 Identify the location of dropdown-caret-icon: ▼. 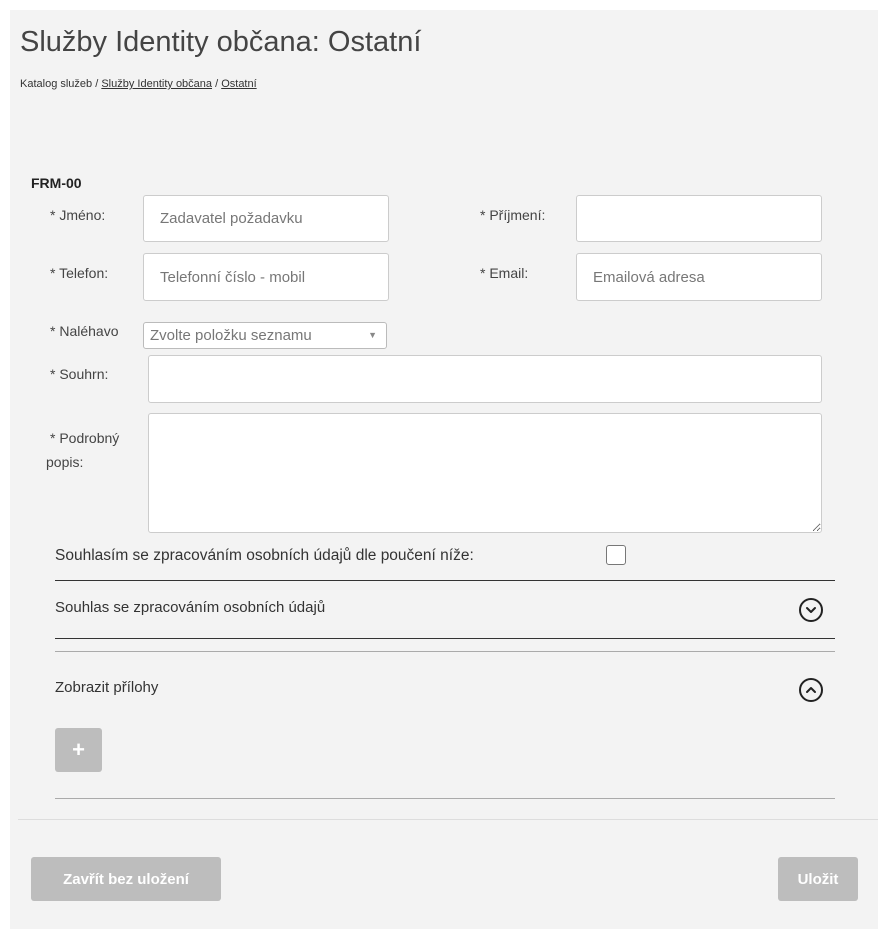
(372, 335).